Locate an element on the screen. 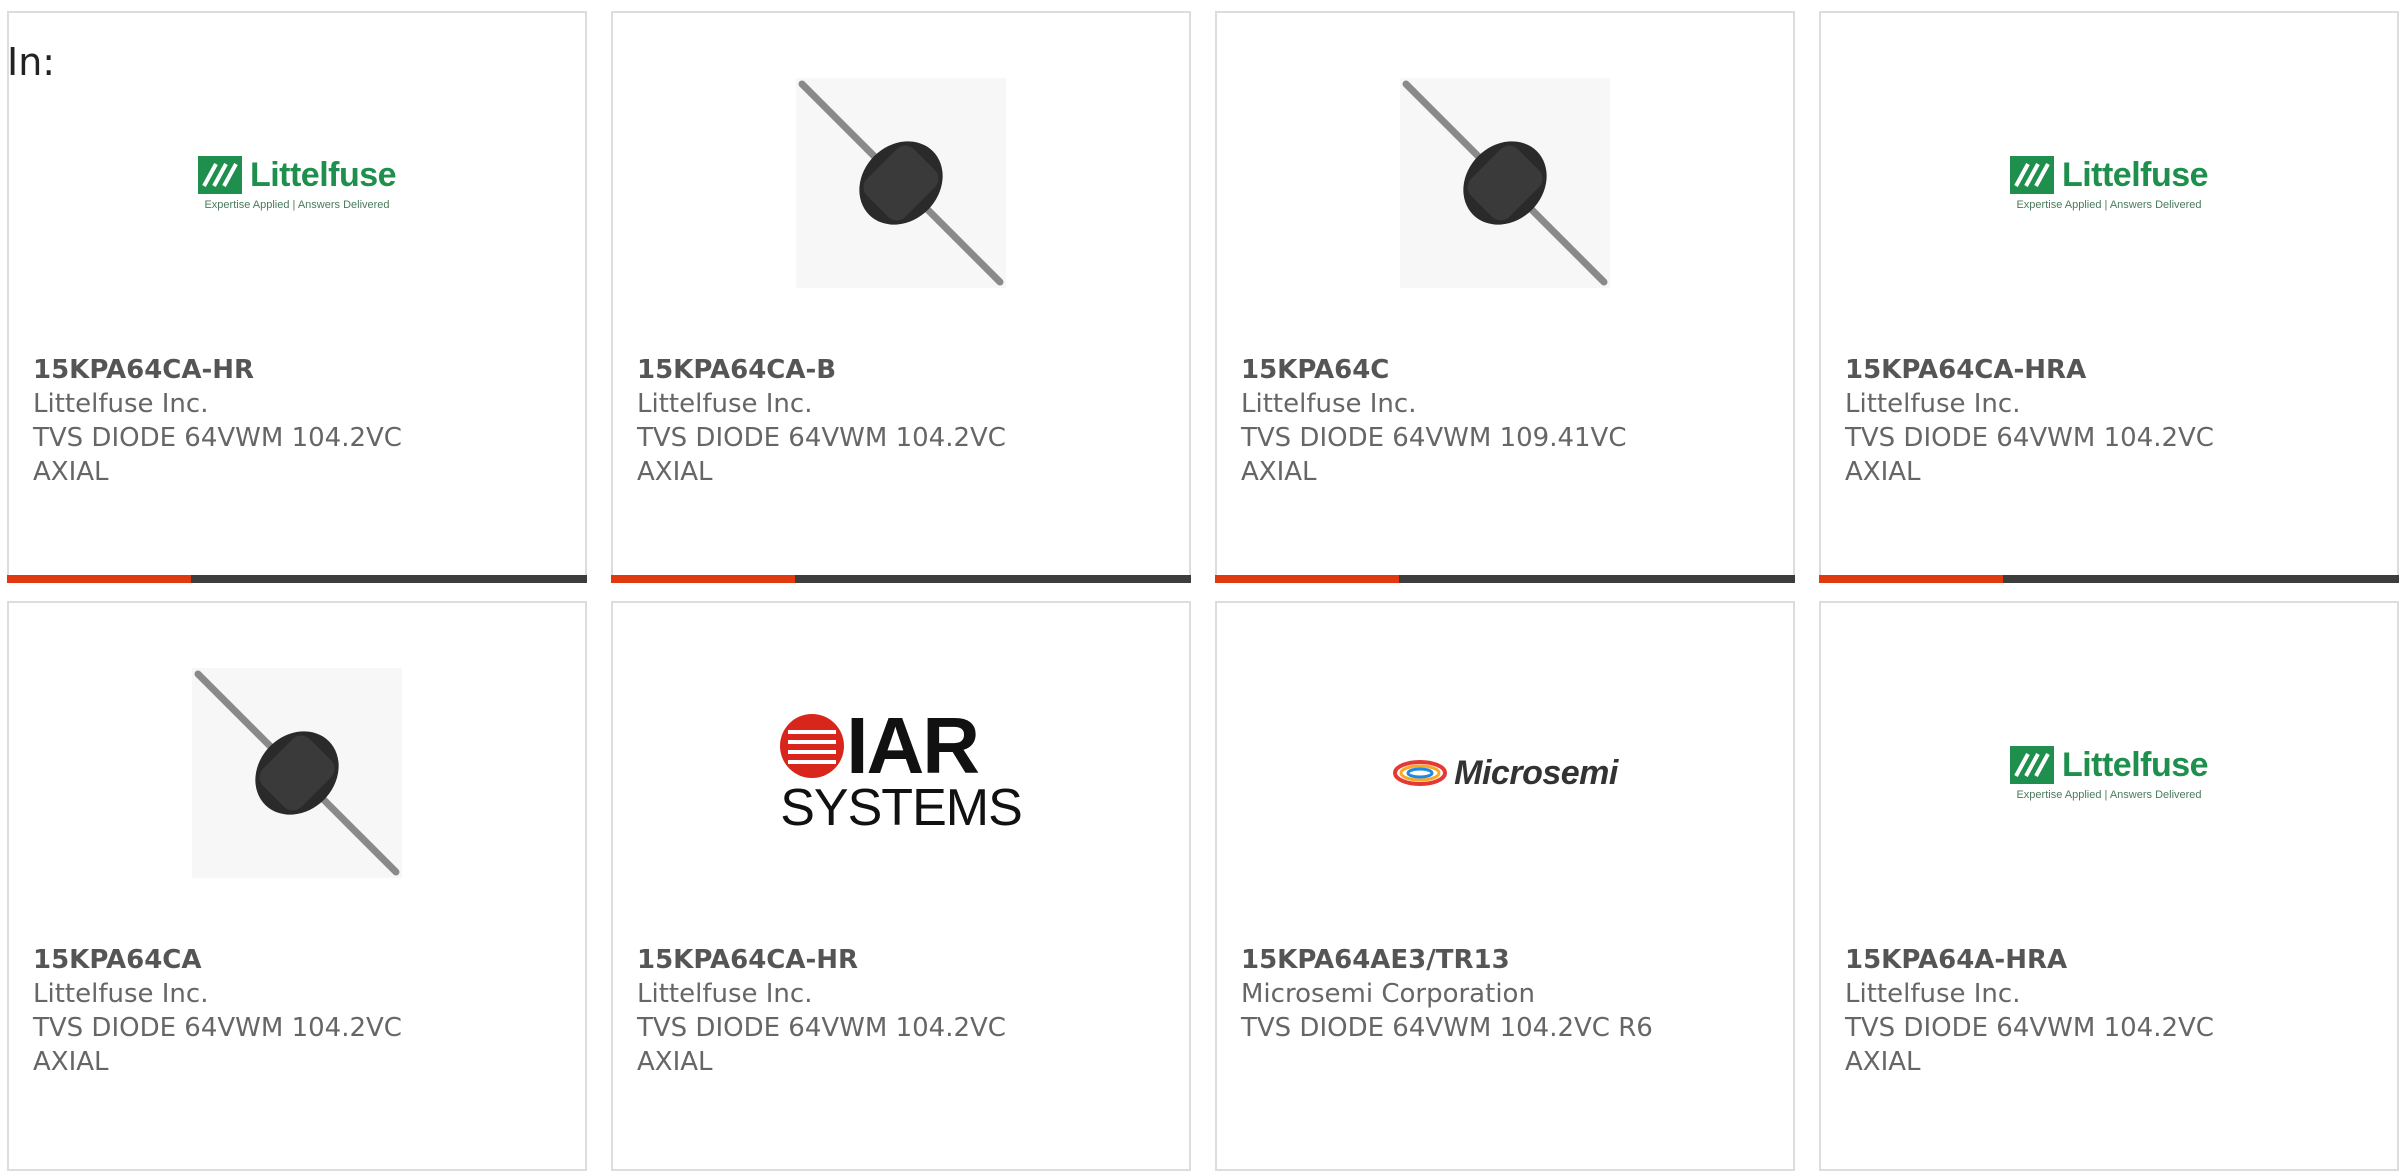 Image resolution: width=2400 pixels, height=1171 pixels. iar-circle-icon is located at coordinates (812, 746).